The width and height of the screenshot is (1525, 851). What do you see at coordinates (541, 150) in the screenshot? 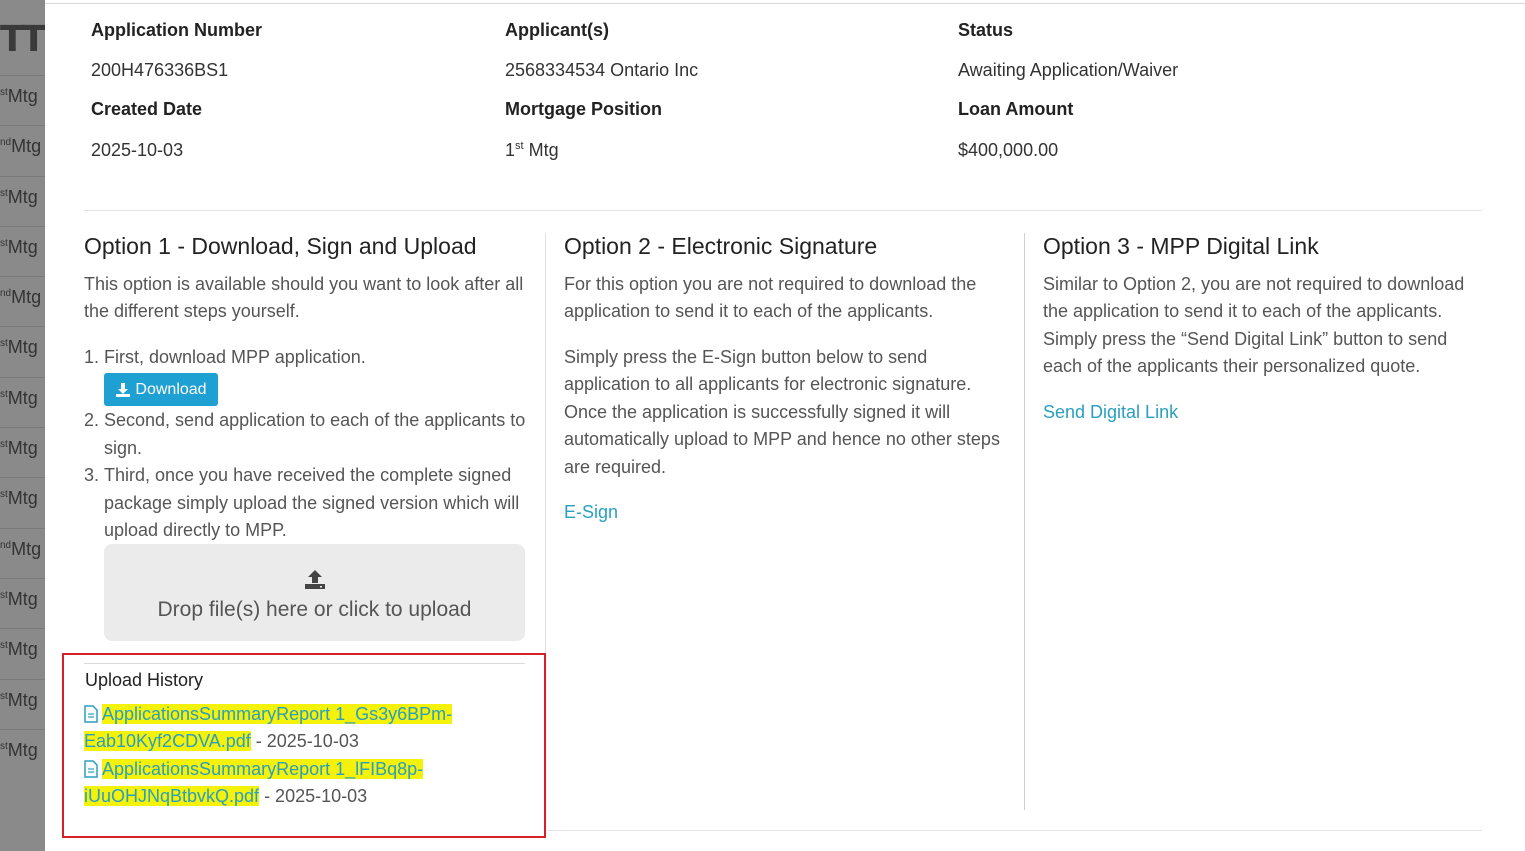
I see `mortgage-position-text: Mtg` at bounding box center [541, 150].